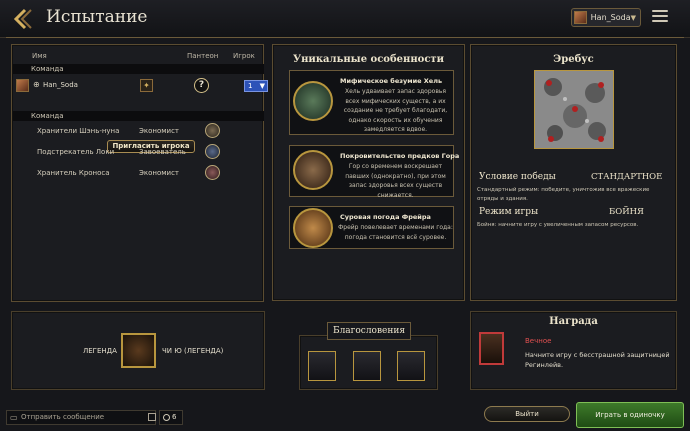 This screenshot has width=690, height=431. Describe the element at coordinates (517, 177) in the screenshot. I see `victory-condition-label: Условие победы` at that location.